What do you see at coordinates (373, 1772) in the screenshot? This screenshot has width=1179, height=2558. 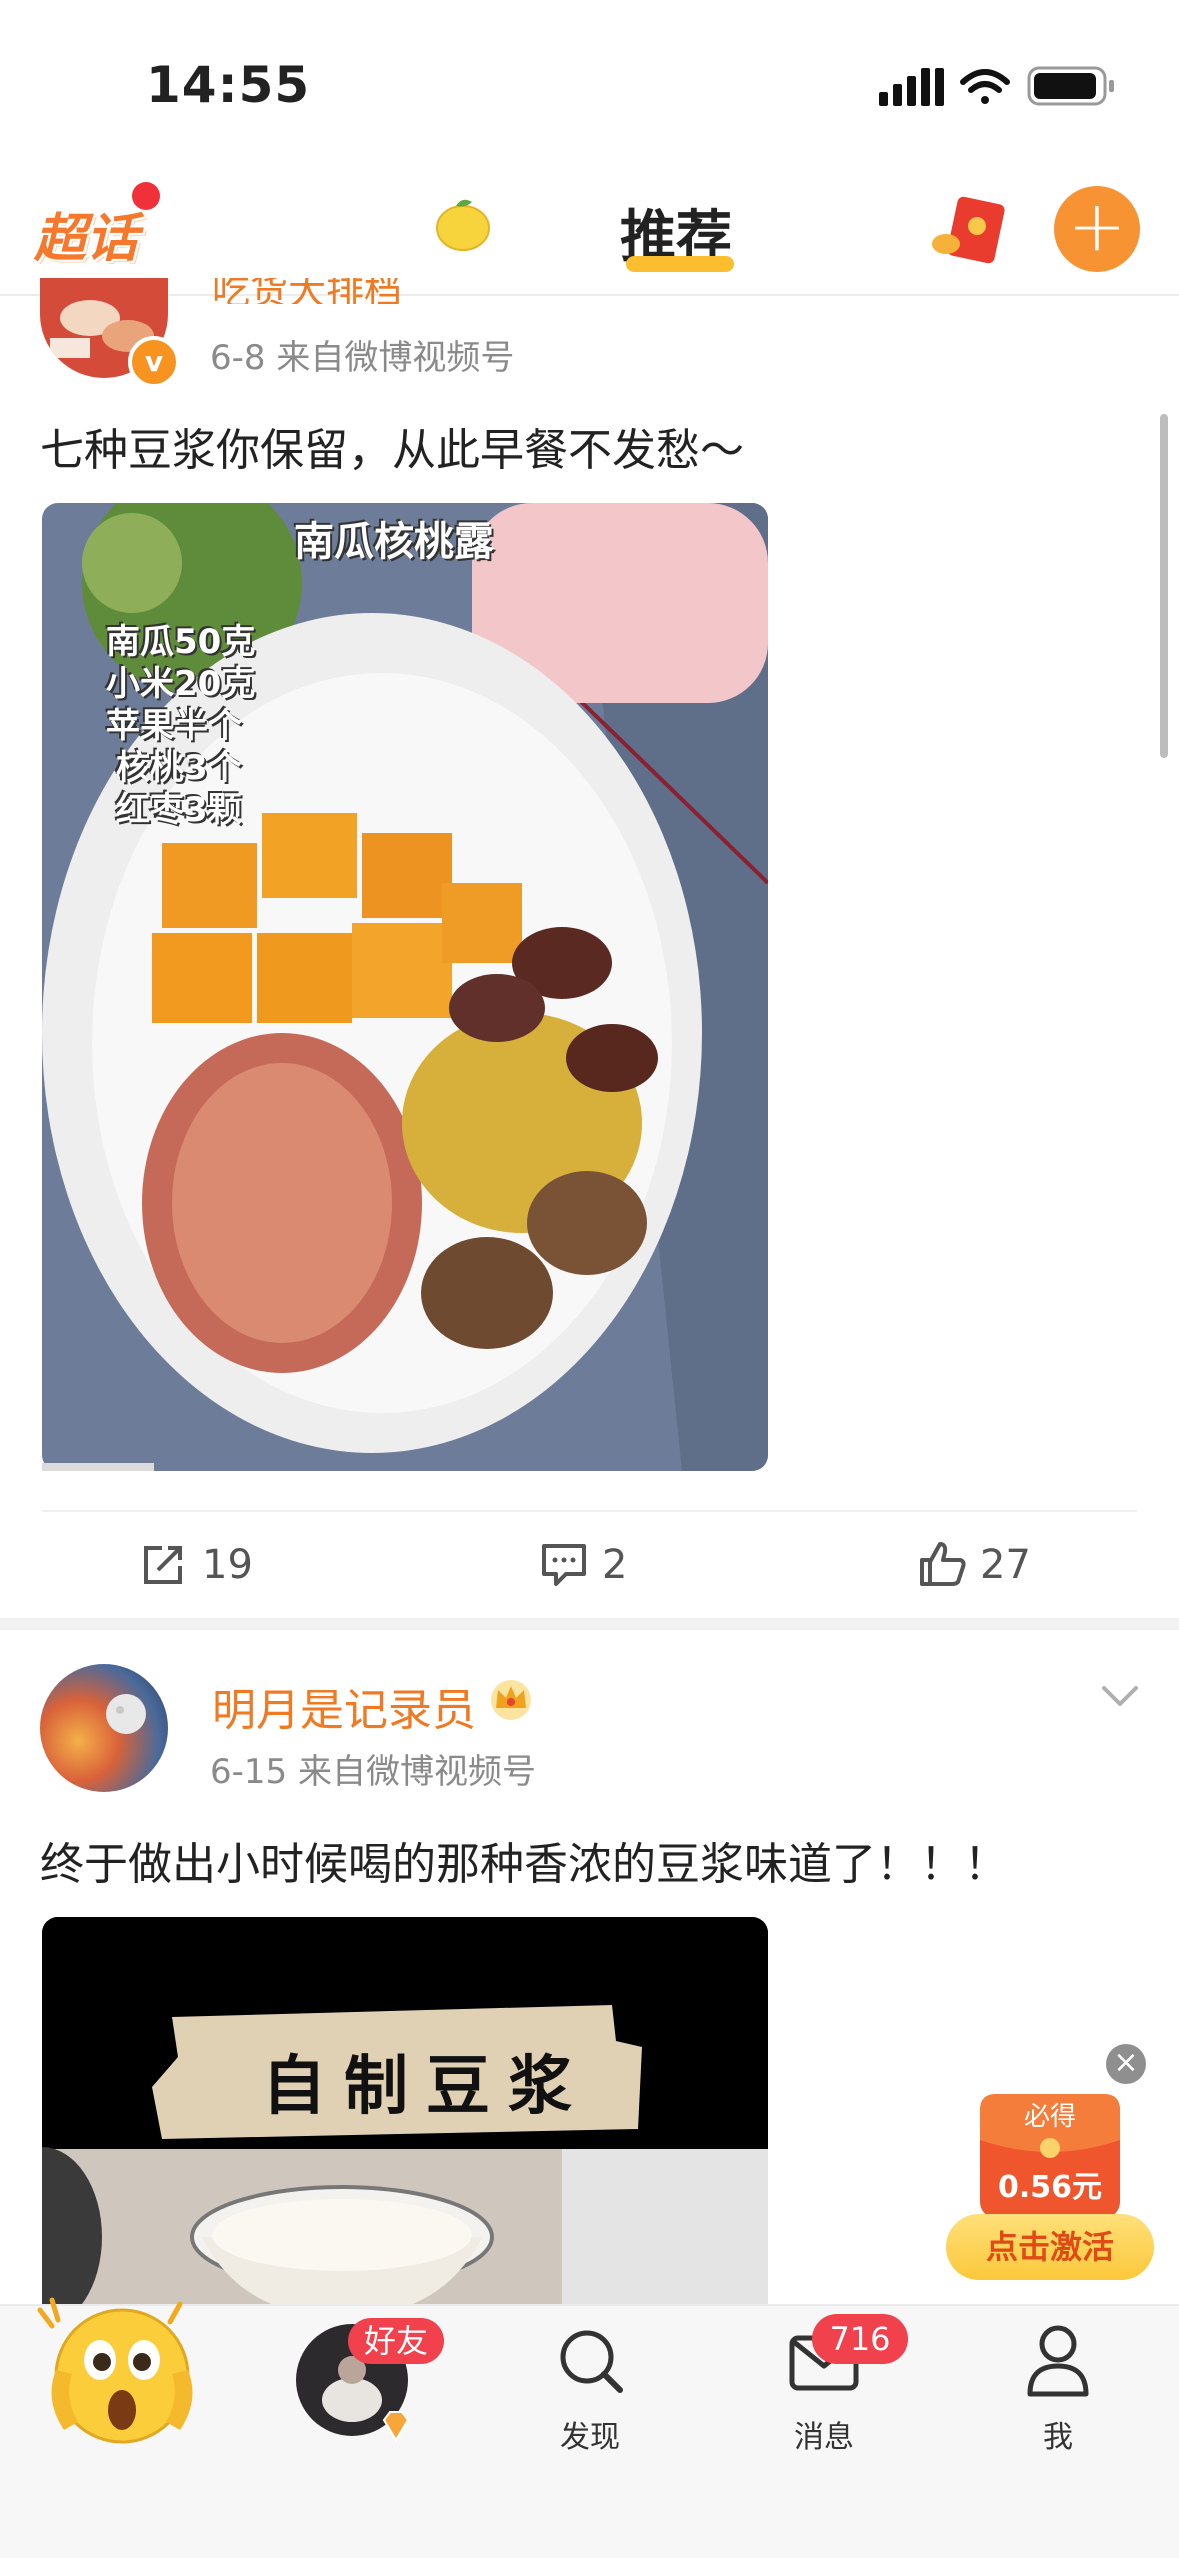 I see `post2-meta: 6-15 来自微博视频号` at bounding box center [373, 1772].